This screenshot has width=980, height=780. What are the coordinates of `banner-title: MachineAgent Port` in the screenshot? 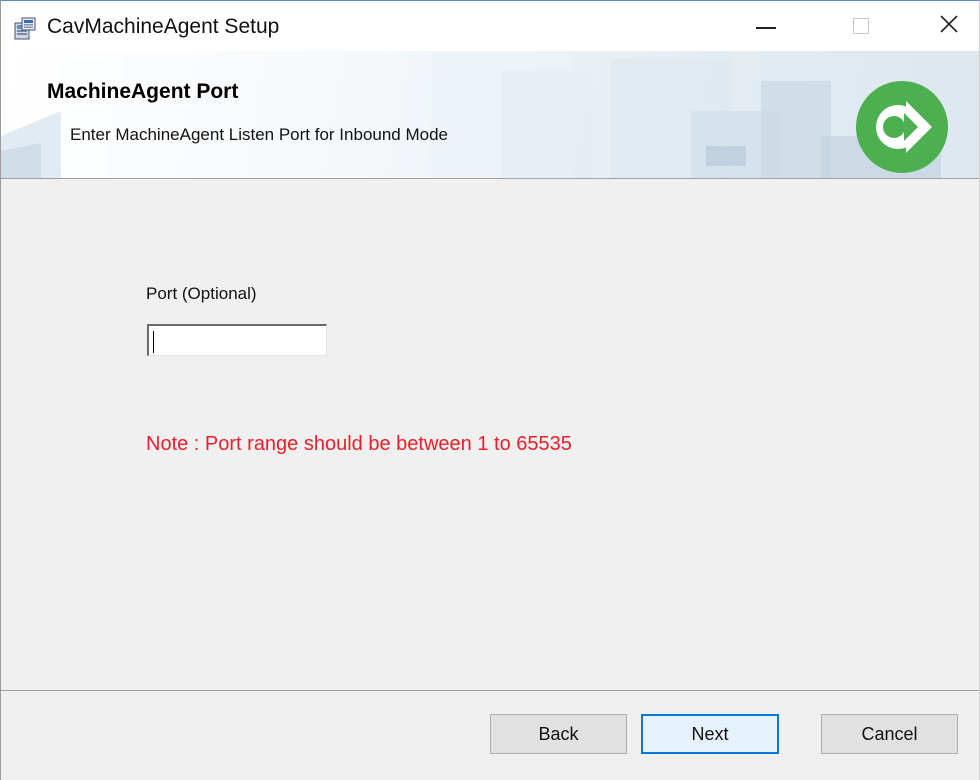 It's located at (143, 91).